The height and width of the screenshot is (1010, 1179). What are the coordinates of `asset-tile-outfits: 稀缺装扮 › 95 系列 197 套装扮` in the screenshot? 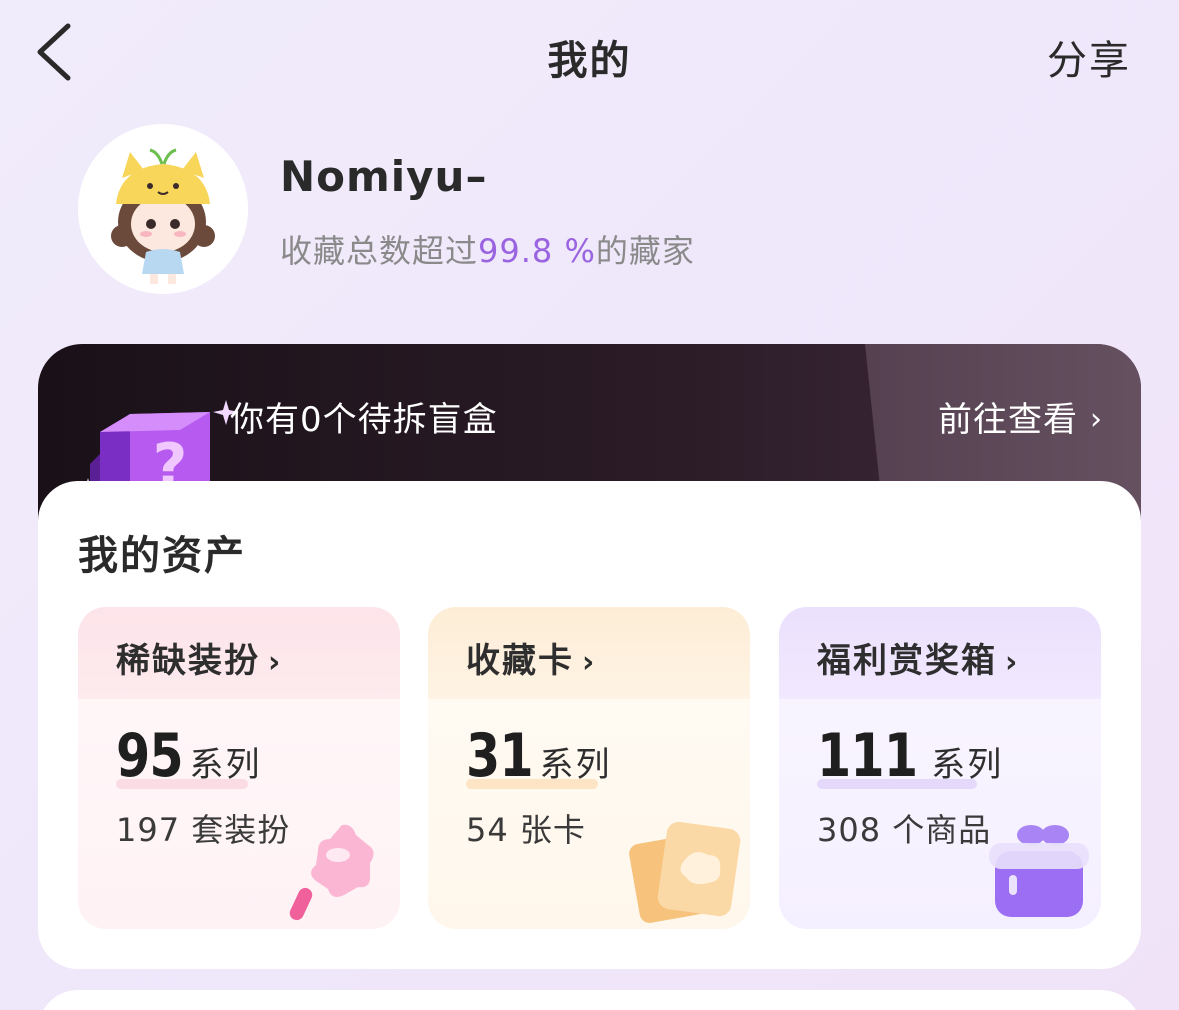 It's located at (239, 768).